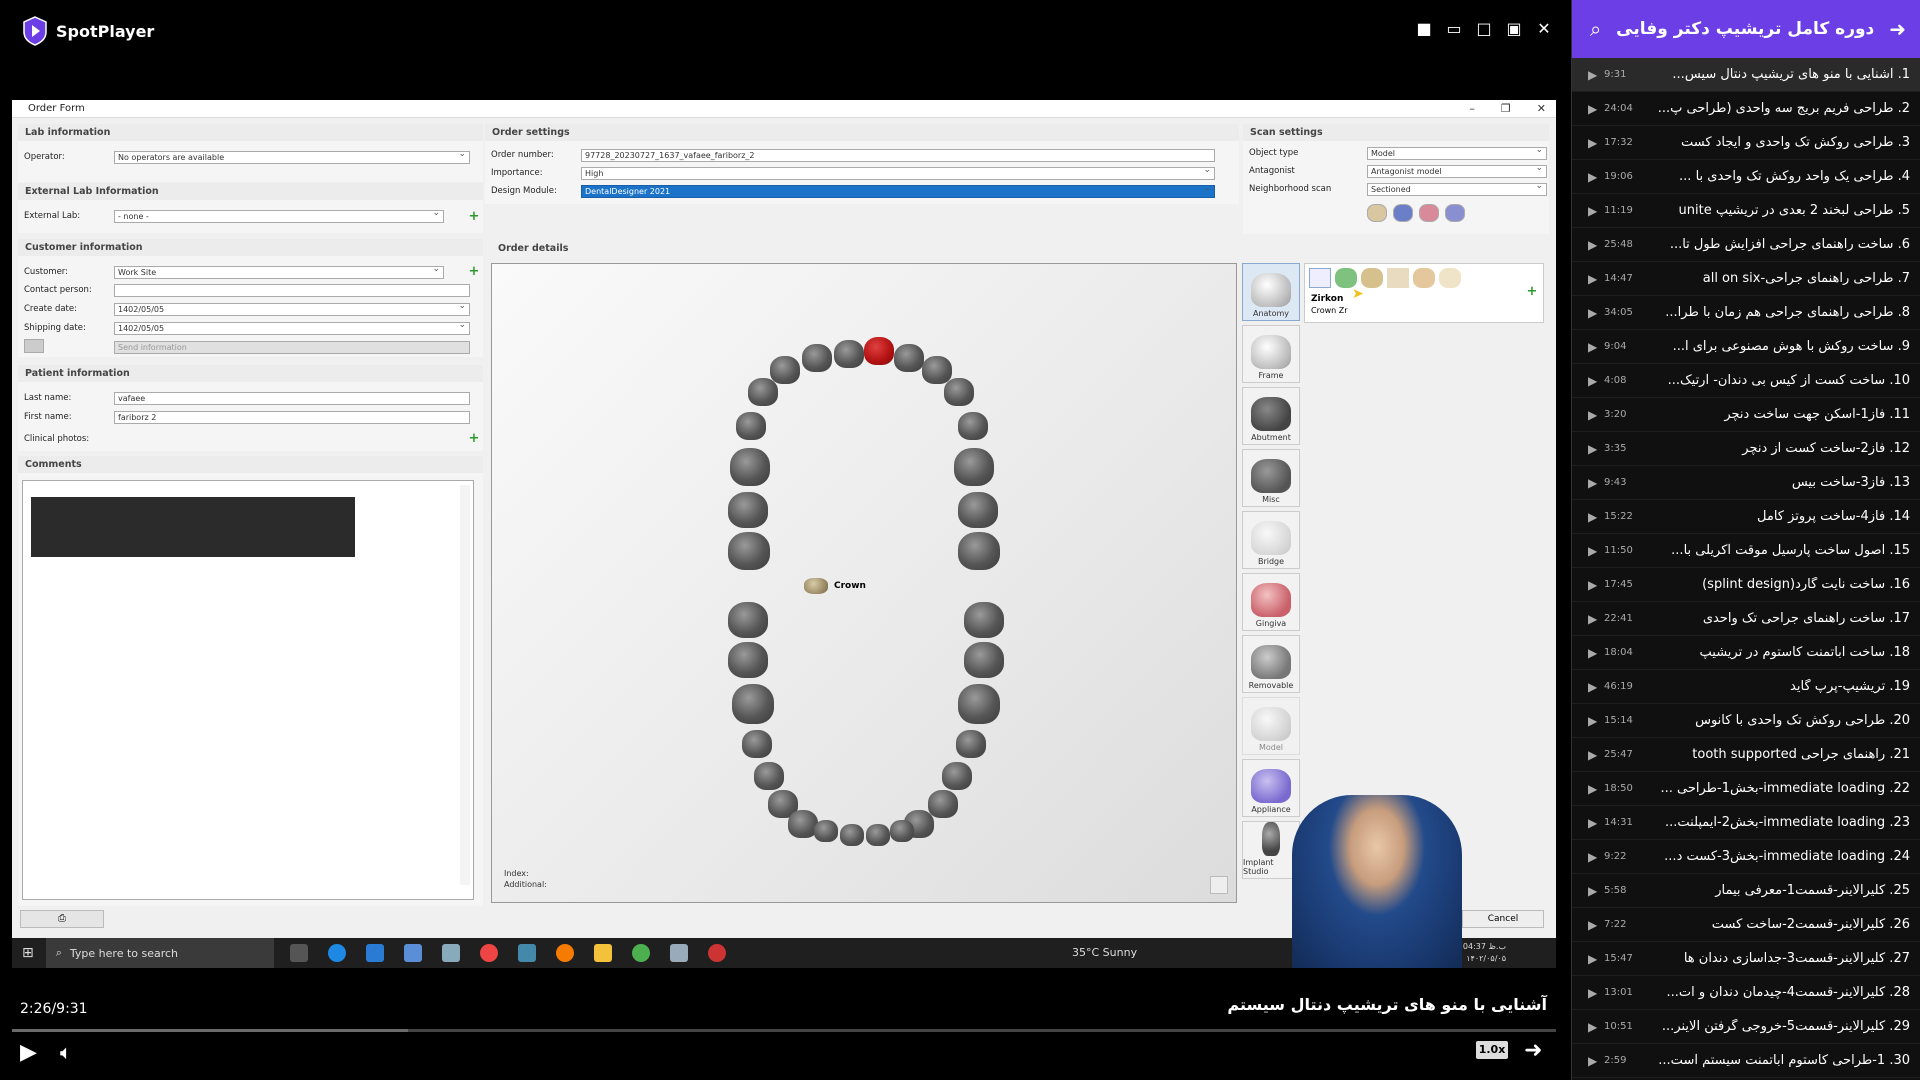  Describe the element at coordinates (517, 173) in the screenshot. I see `importance-label: Importance:` at that location.